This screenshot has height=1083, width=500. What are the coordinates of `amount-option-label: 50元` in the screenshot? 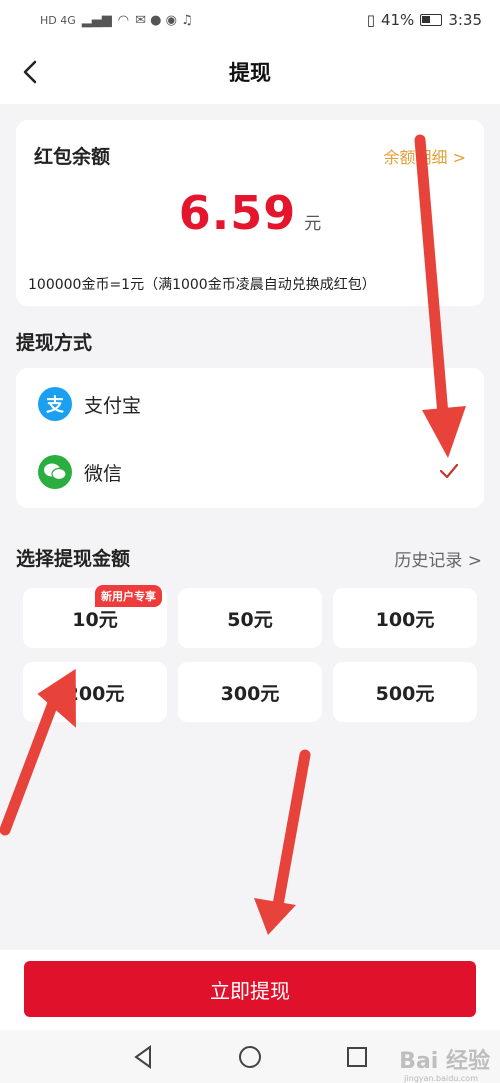 It's located at (250, 619).